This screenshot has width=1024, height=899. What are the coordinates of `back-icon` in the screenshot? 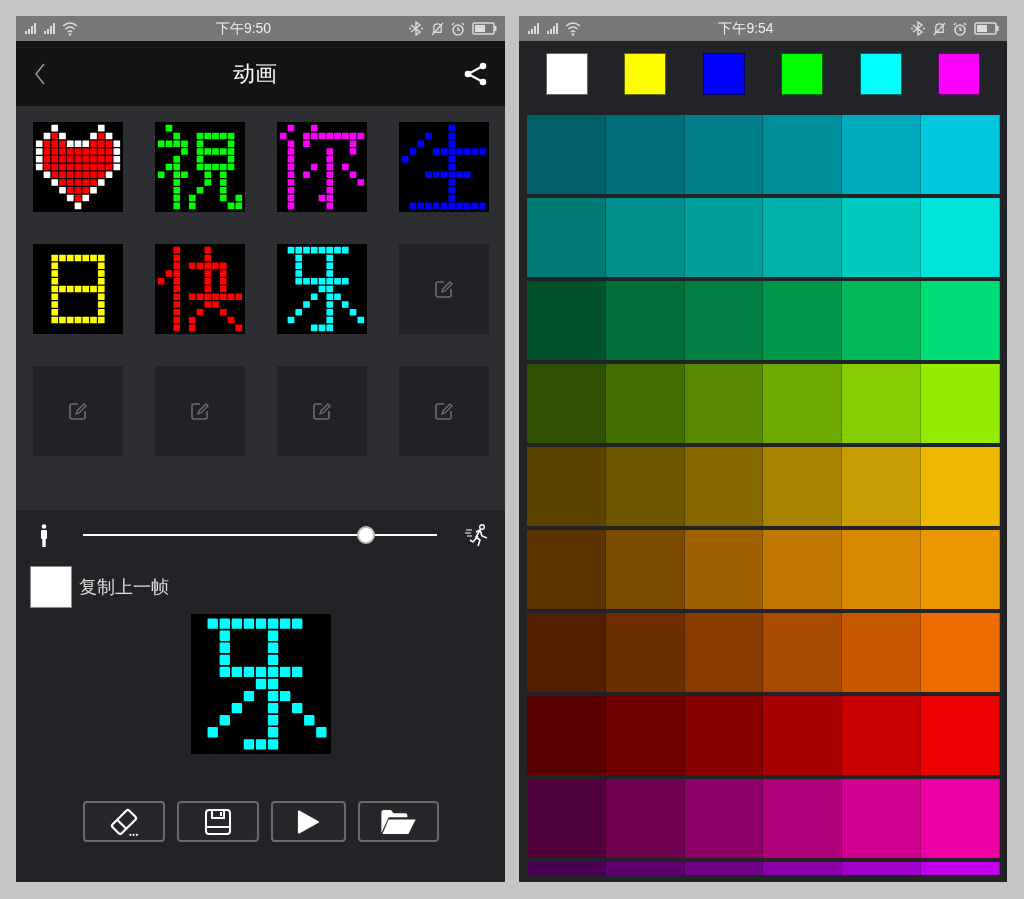 It's located at (40, 73).